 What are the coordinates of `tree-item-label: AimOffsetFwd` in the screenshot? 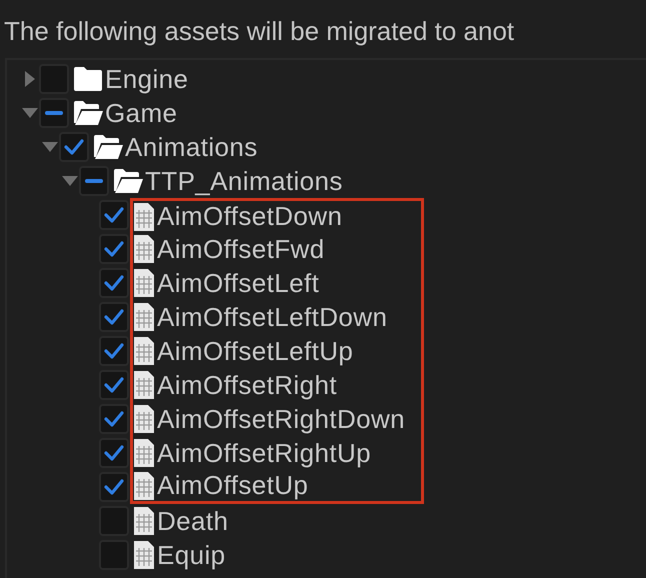 It's located at (241, 249).